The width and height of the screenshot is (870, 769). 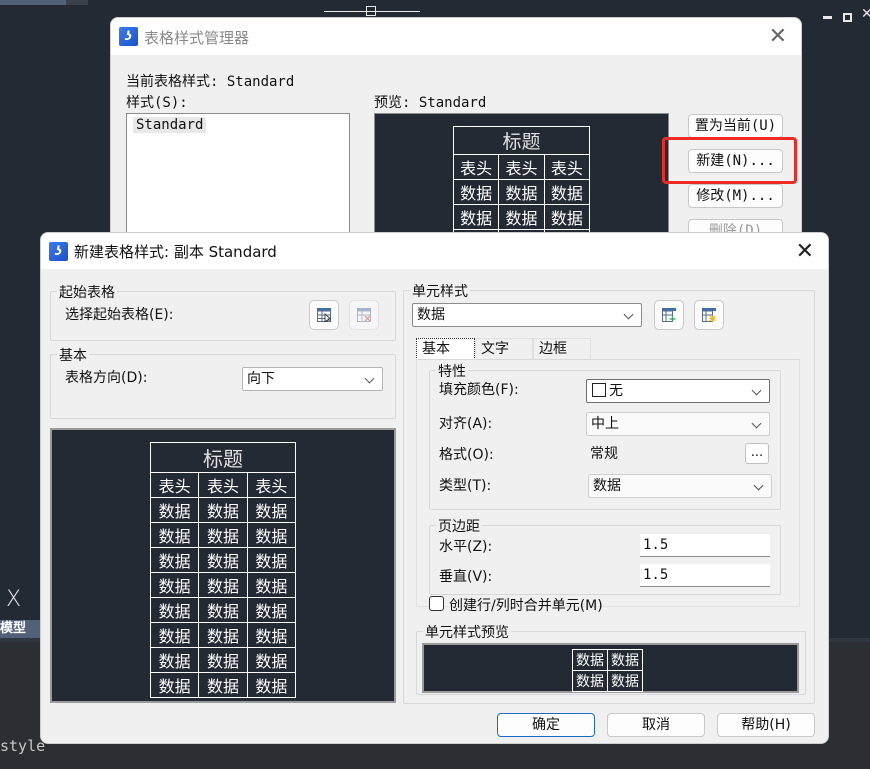 What do you see at coordinates (452, 103) in the screenshot?
I see `preview-style-name: Standard` at bounding box center [452, 103].